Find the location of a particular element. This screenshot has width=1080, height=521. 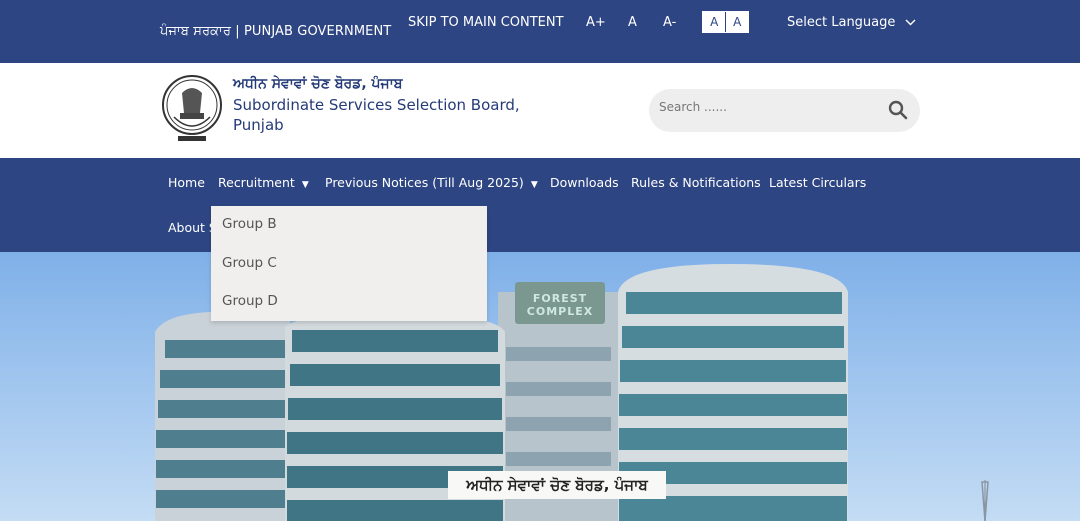

nav-item-previous-notices-label: Previous Notices (Till Aug 2025) is located at coordinates (424, 182).